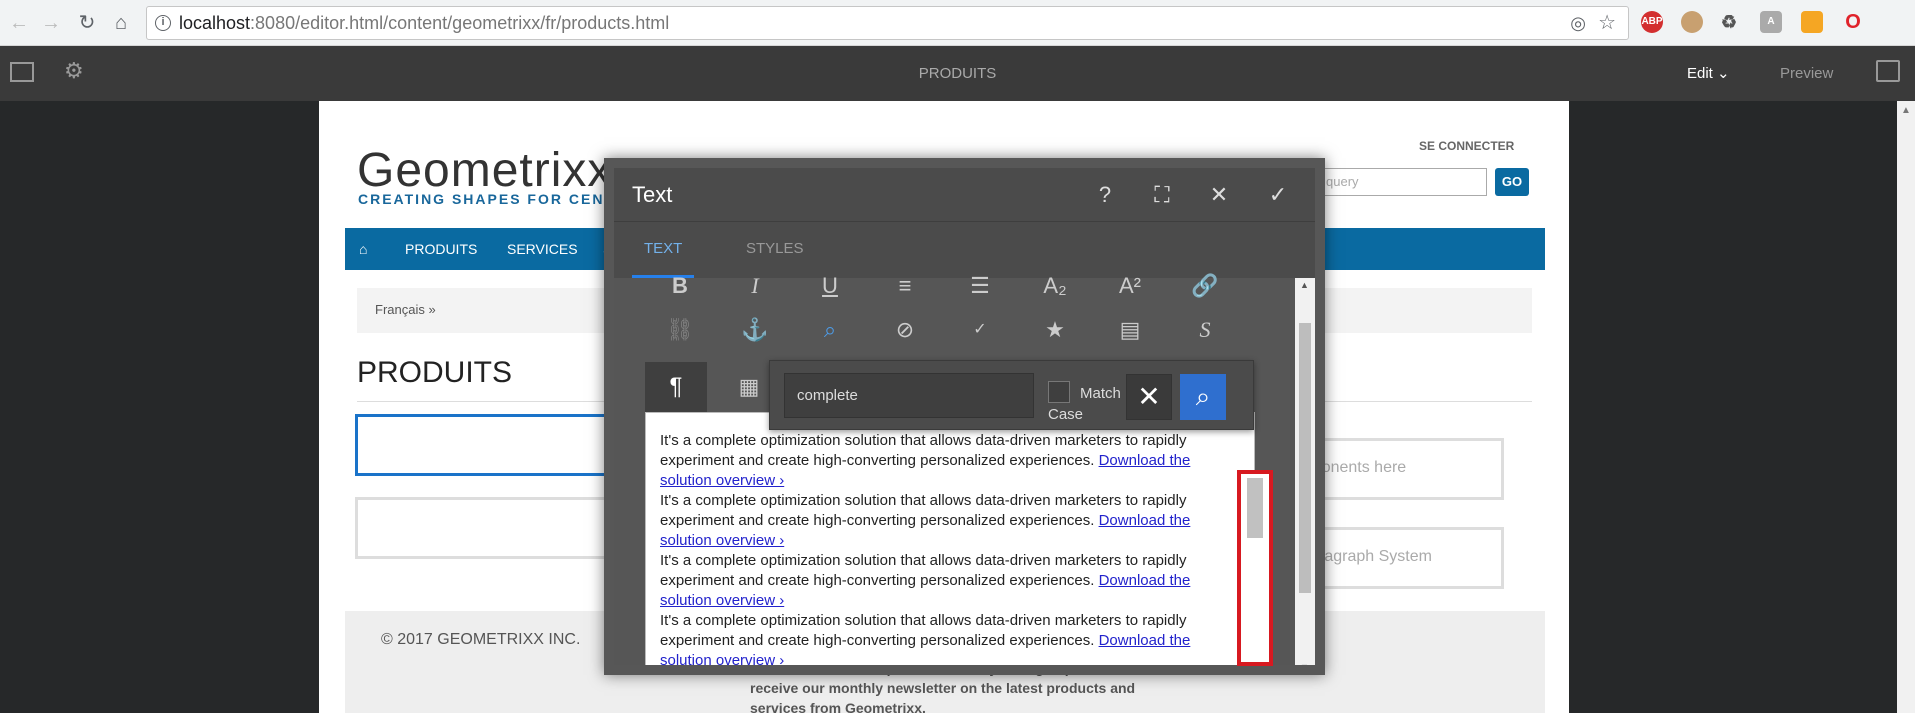 The height and width of the screenshot is (713, 1915). What do you see at coordinates (680, 286) in the screenshot?
I see `bold-icon: B` at bounding box center [680, 286].